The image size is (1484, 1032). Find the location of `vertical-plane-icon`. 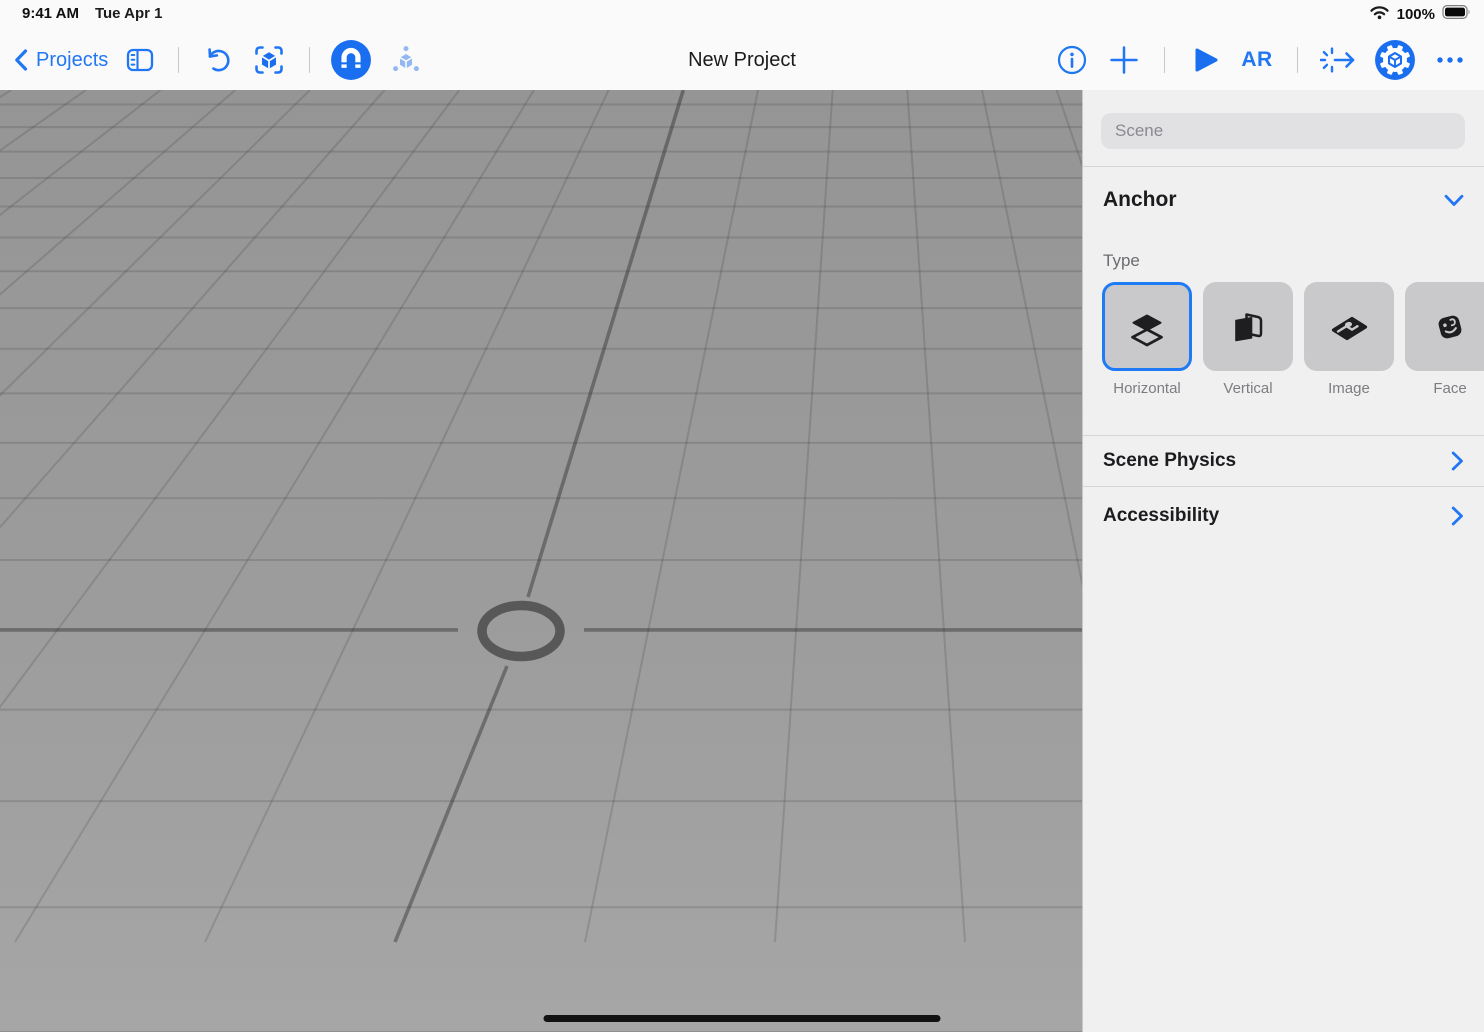

vertical-plane-icon is located at coordinates (1249, 326).